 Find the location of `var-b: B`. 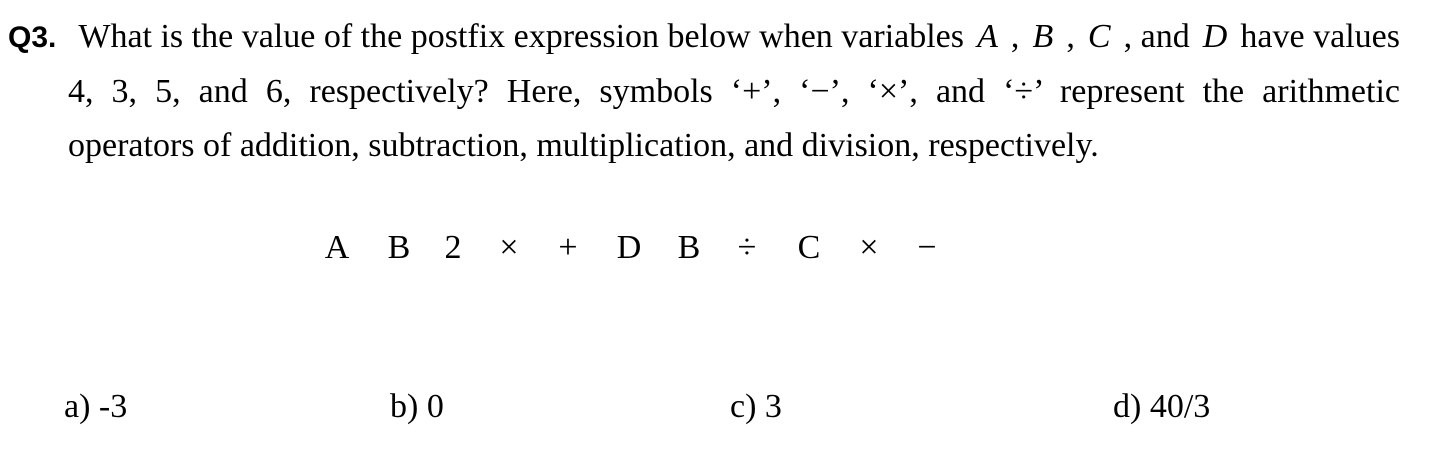

var-b: B is located at coordinates (1043, 36).